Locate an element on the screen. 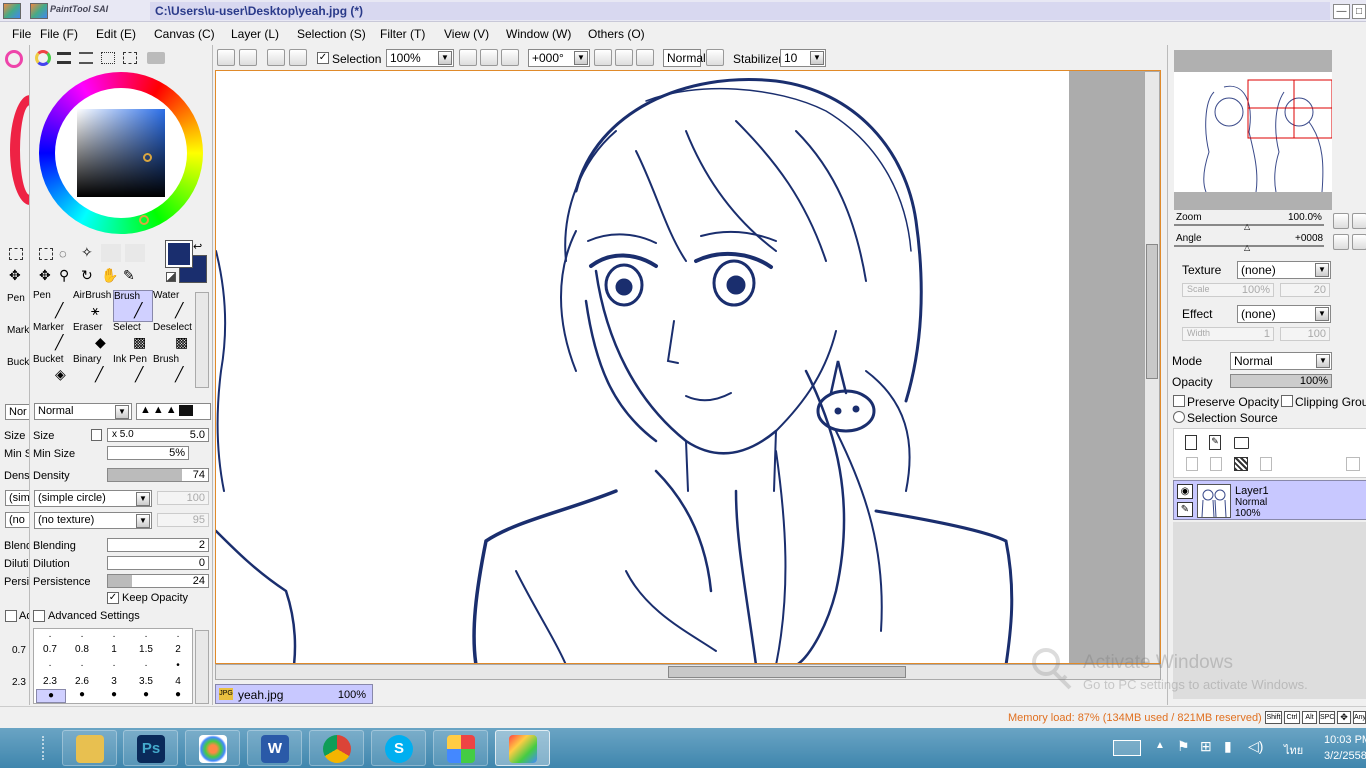  saturation-value-square is located at coordinates (121, 153).